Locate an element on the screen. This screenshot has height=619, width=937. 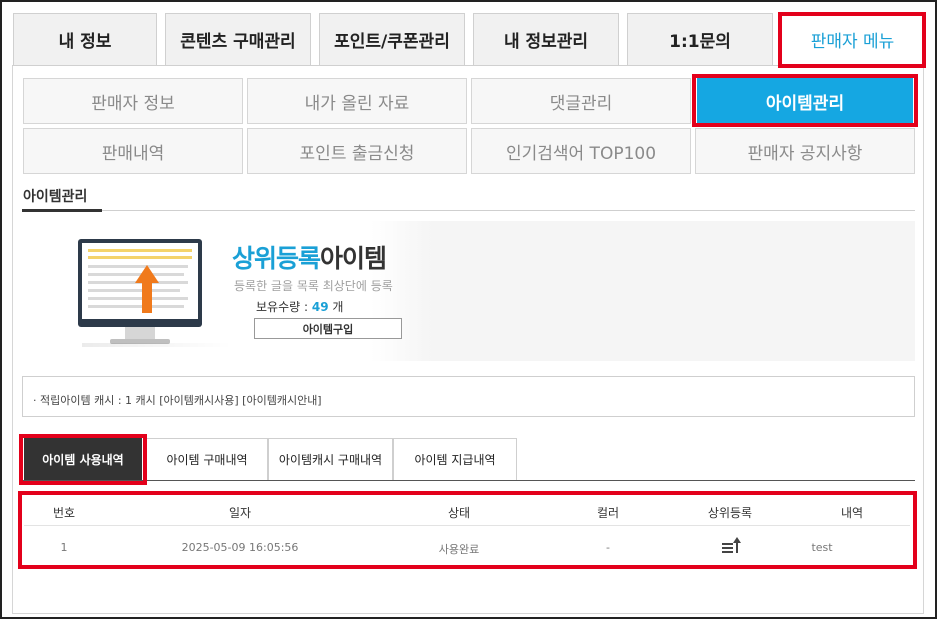
monitor-screen is located at coordinates (140, 281).